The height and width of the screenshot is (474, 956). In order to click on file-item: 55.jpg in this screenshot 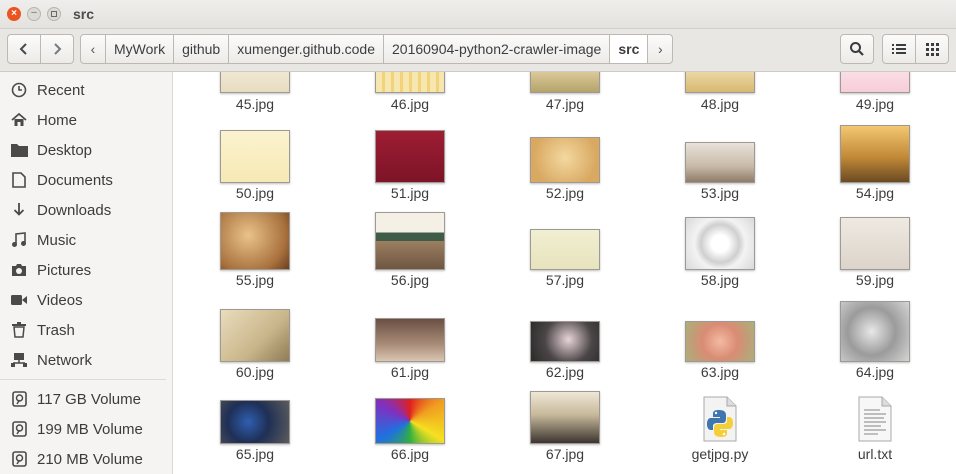, I will do `click(255, 258)`.